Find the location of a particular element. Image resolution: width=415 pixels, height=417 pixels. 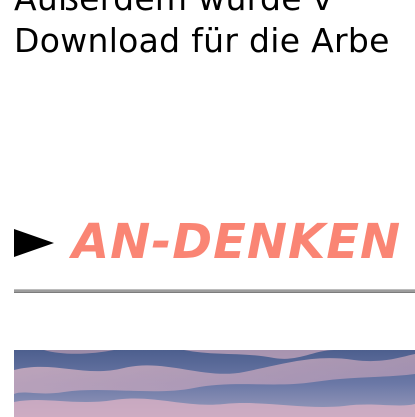

right-pointer-icon is located at coordinates (34, 243).